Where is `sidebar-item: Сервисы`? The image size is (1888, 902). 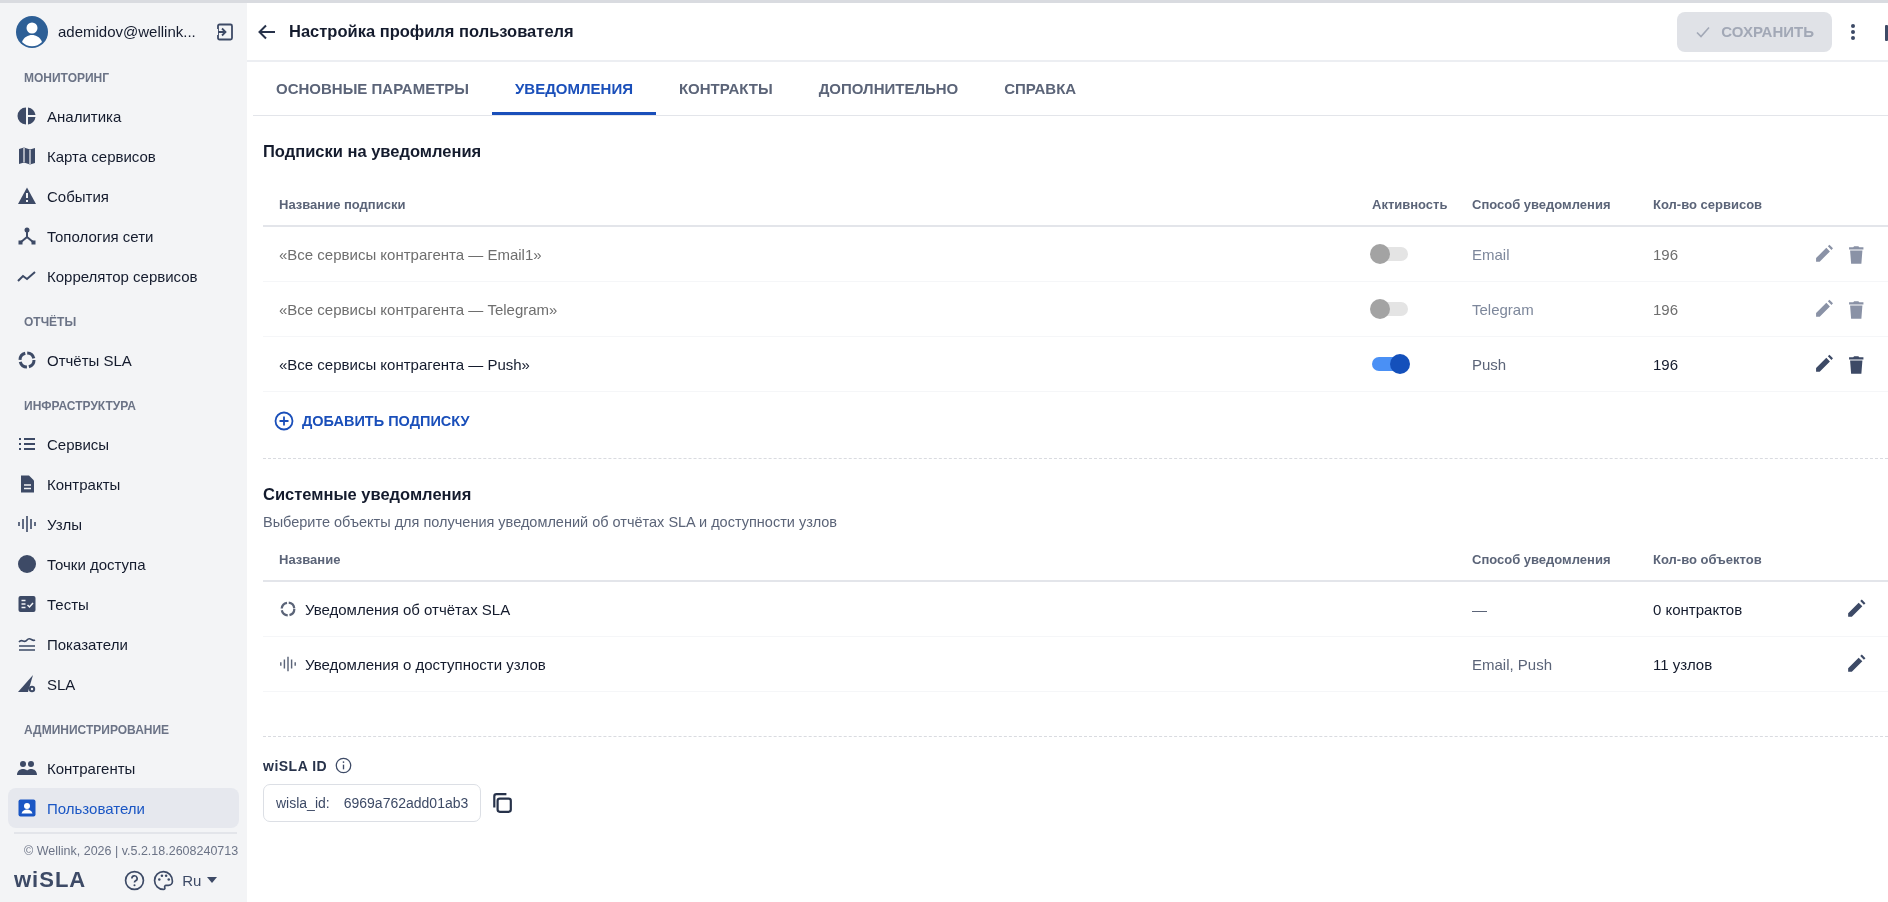
sidebar-item: Сервисы is located at coordinates (123, 444).